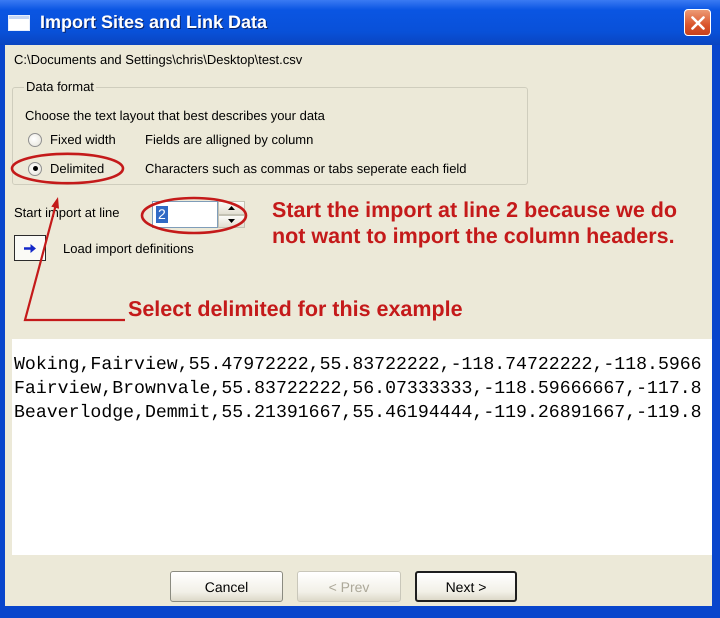 The width and height of the screenshot is (720, 618). What do you see at coordinates (475, 223) in the screenshot?
I see `annotation-text: Start the import at line 2 because we do not want to import the column headers.` at bounding box center [475, 223].